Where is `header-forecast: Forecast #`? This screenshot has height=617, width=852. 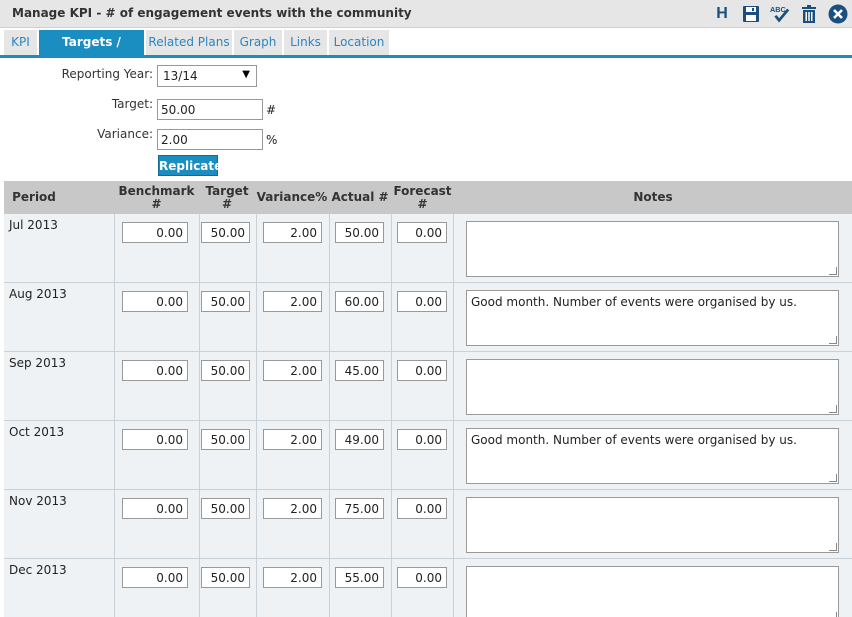 header-forecast: Forecast # is located at coordinates (422, 198).